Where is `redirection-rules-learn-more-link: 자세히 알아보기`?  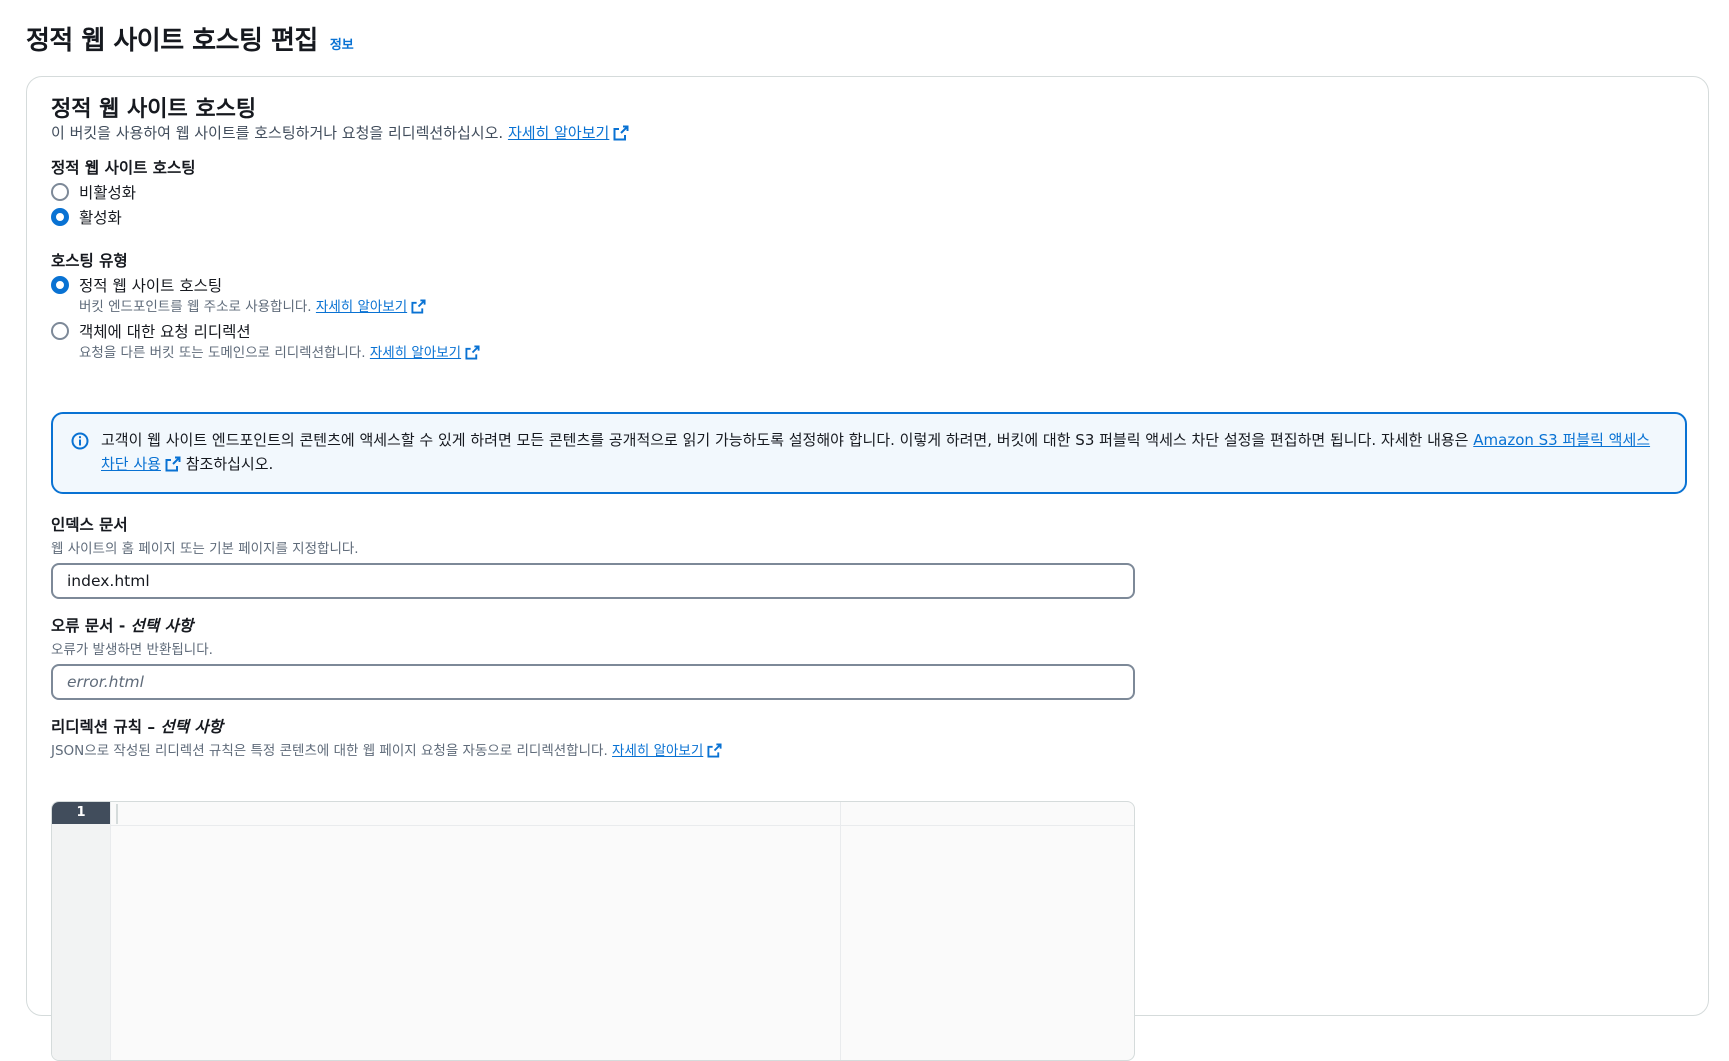
redirection-rules-learn-more-link: 자세히 알아보기 is located at coordinates (667, 751).